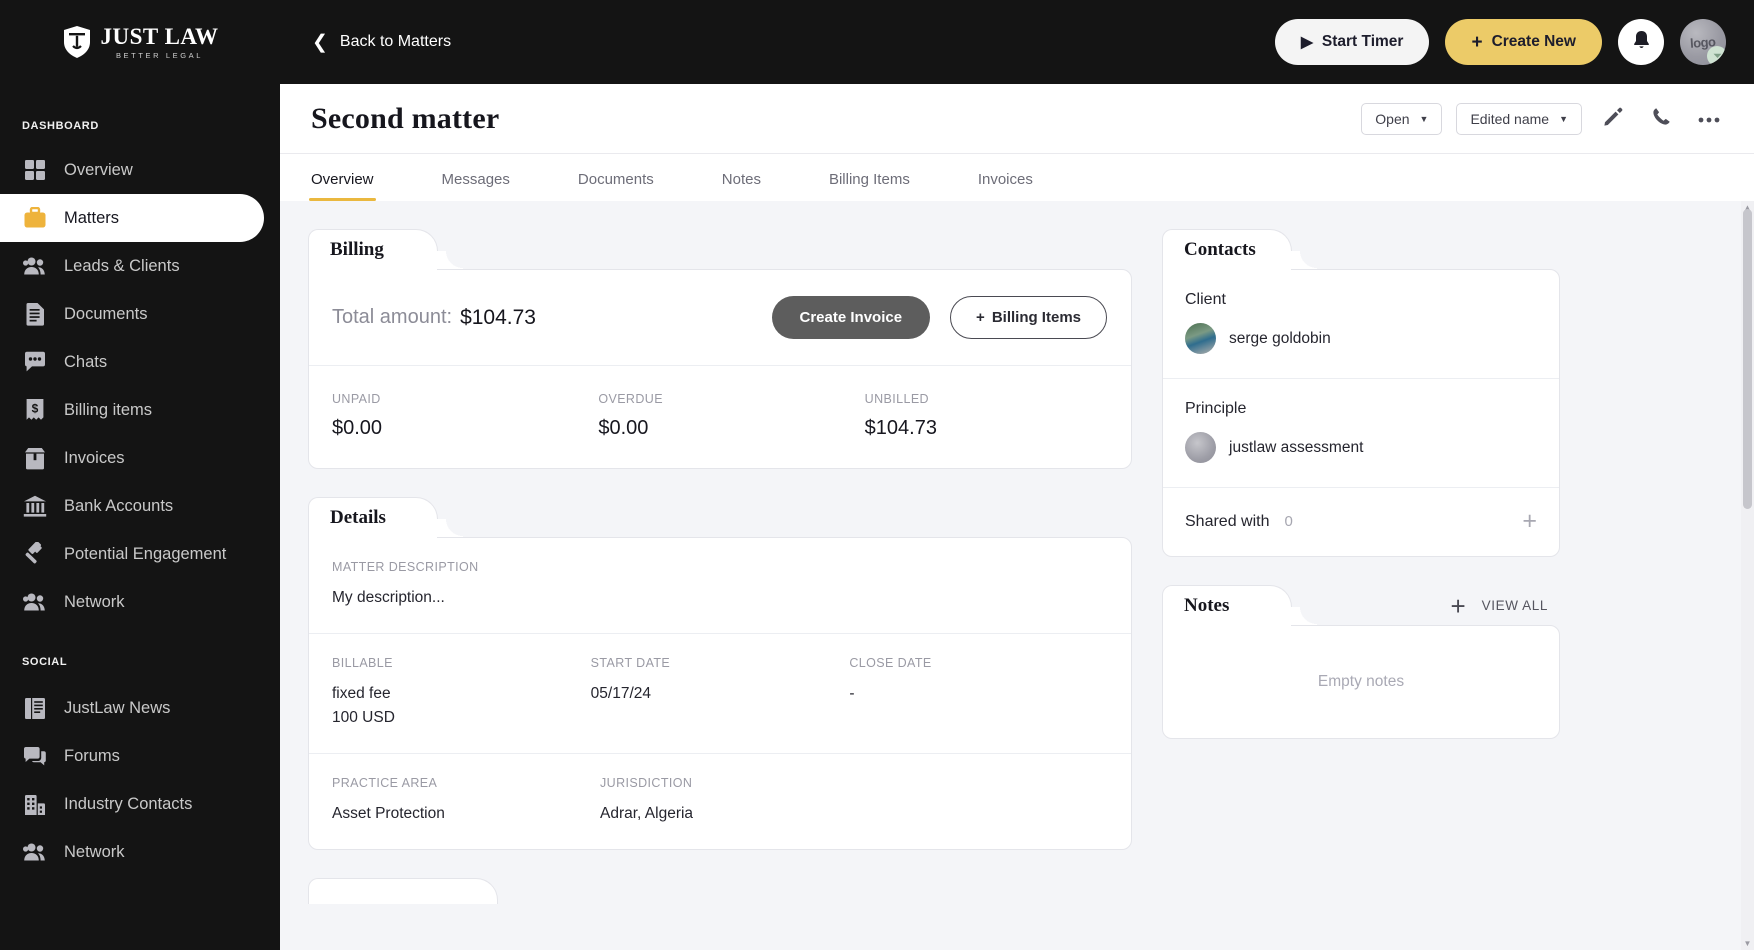  I want to click on user-avatar: logo, so click(1703, 42).